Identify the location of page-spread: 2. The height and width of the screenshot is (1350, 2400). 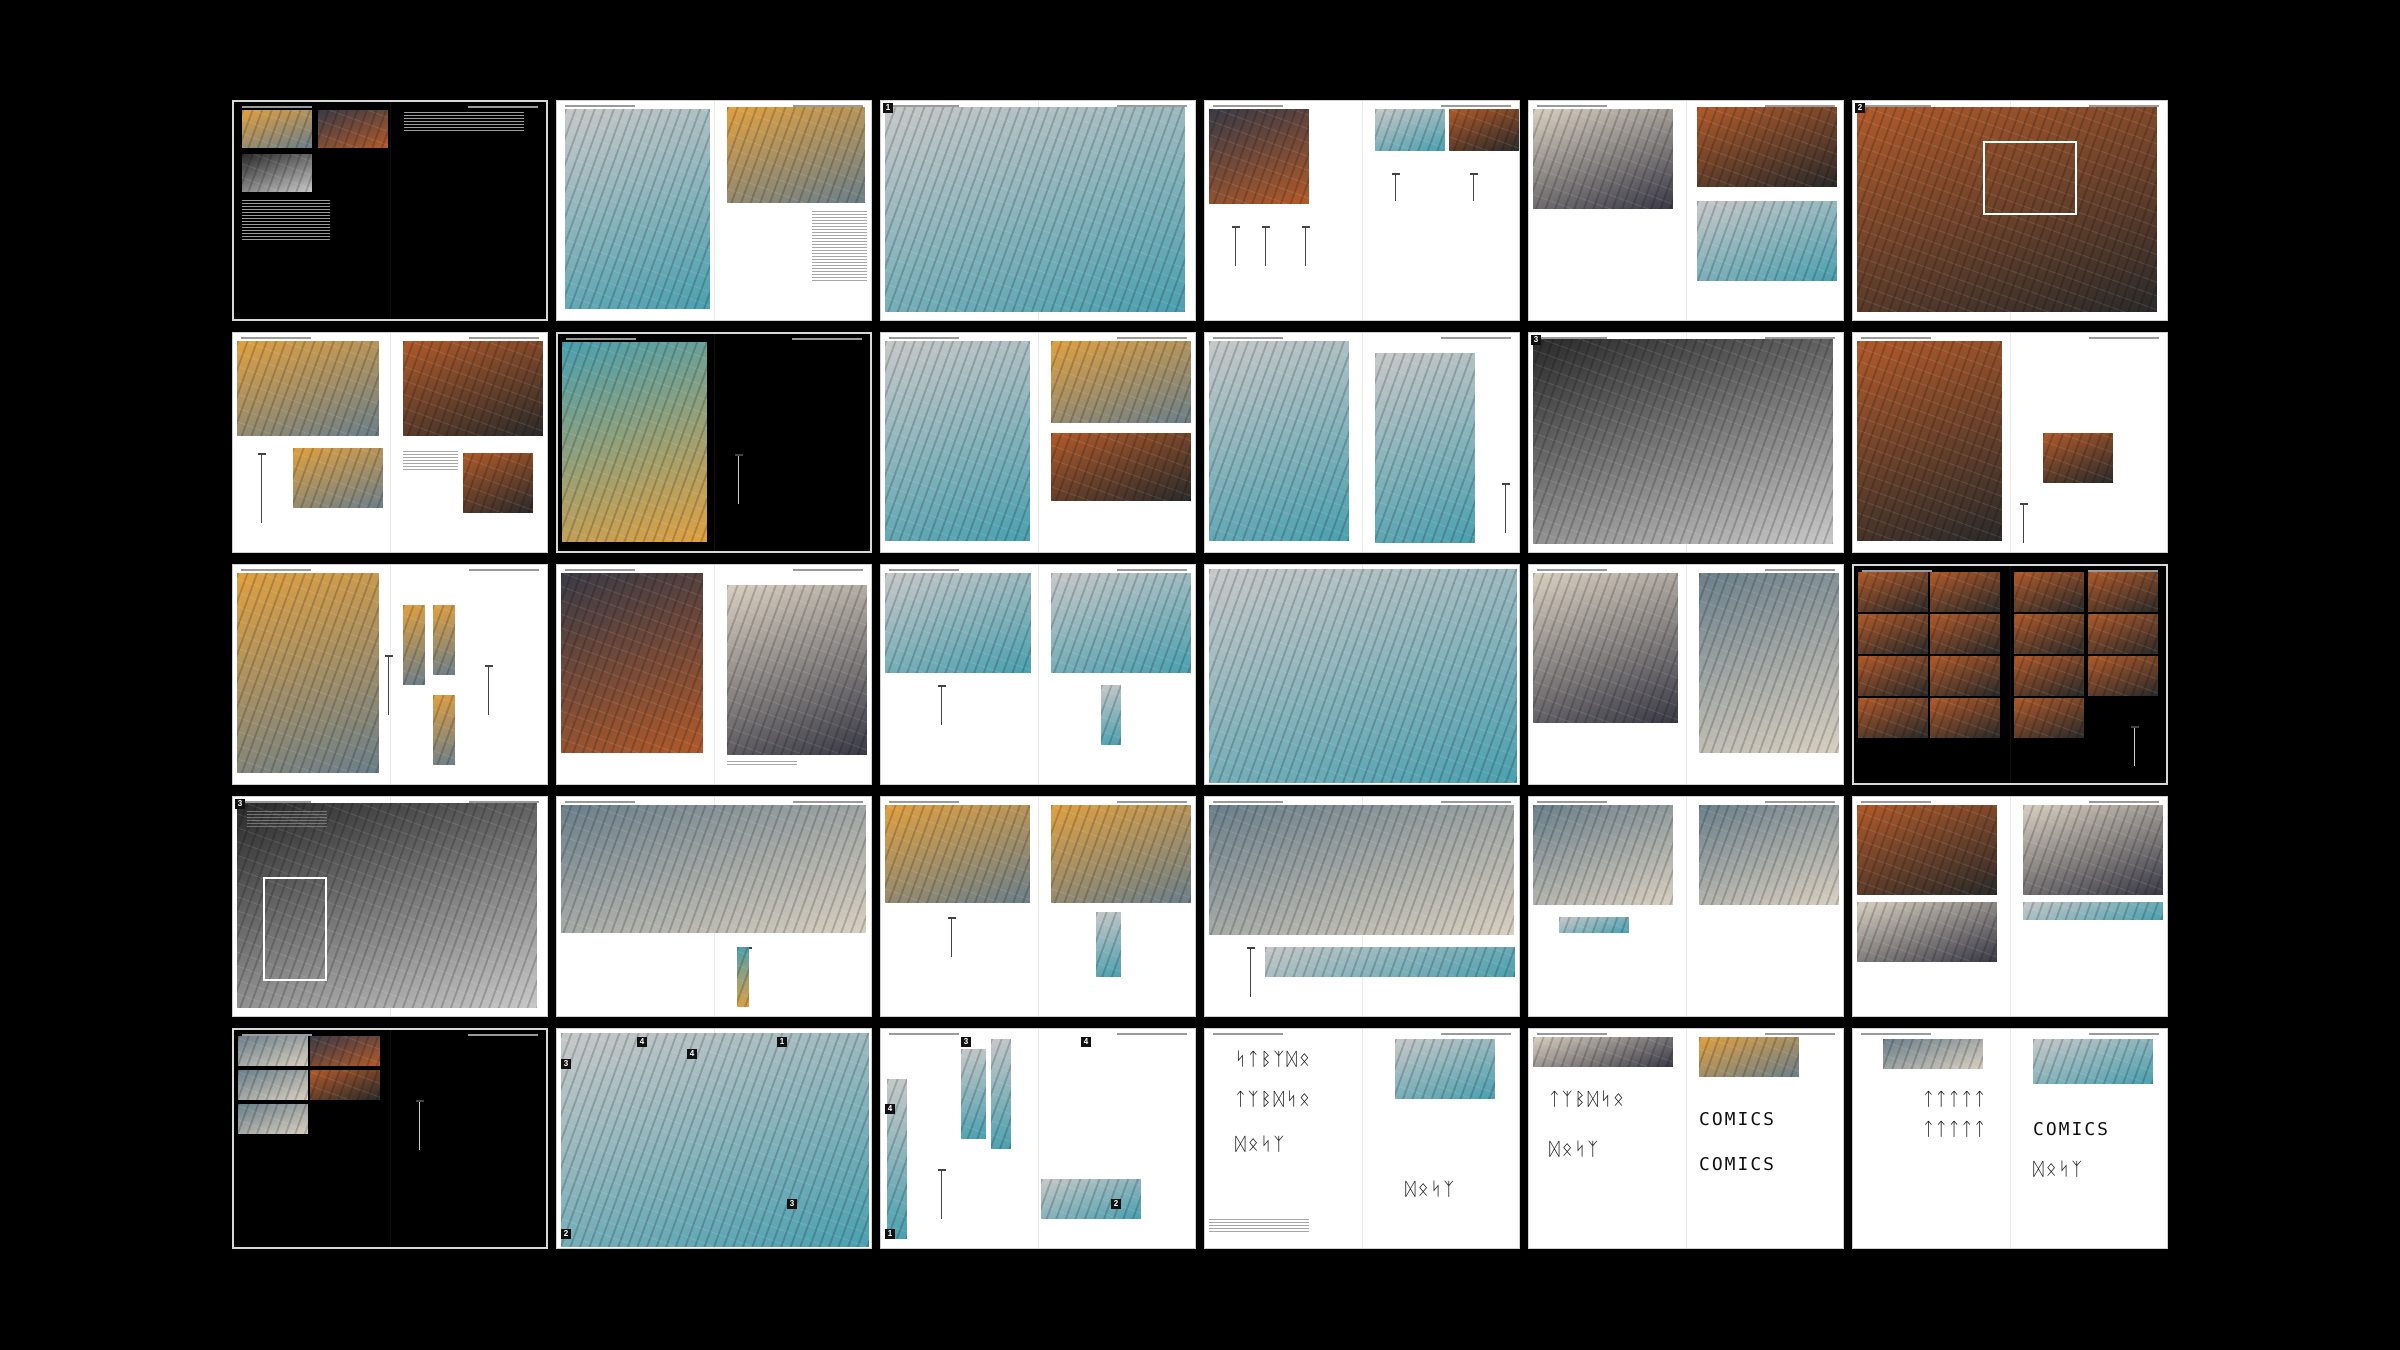
(2010, 210).